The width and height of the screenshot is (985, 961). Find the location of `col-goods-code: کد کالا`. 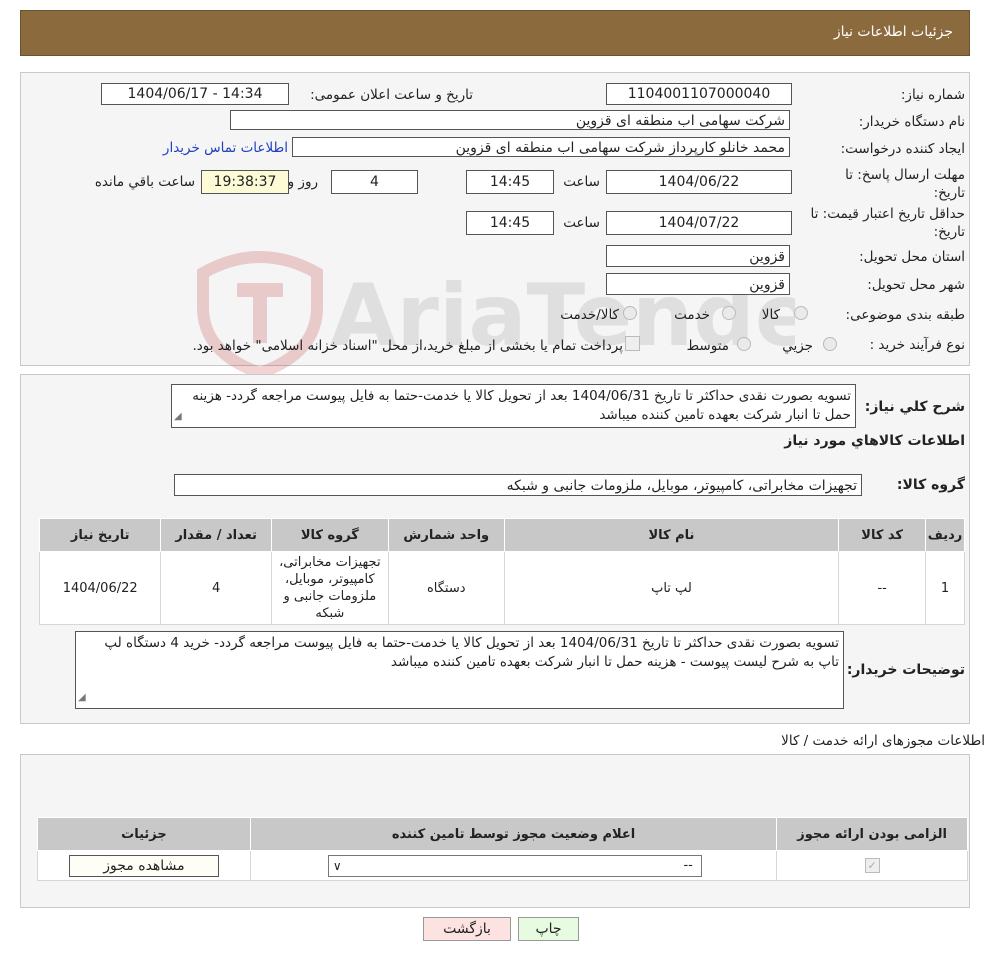

col-goods-code: کد کالا is located at coordinates (882, 535).